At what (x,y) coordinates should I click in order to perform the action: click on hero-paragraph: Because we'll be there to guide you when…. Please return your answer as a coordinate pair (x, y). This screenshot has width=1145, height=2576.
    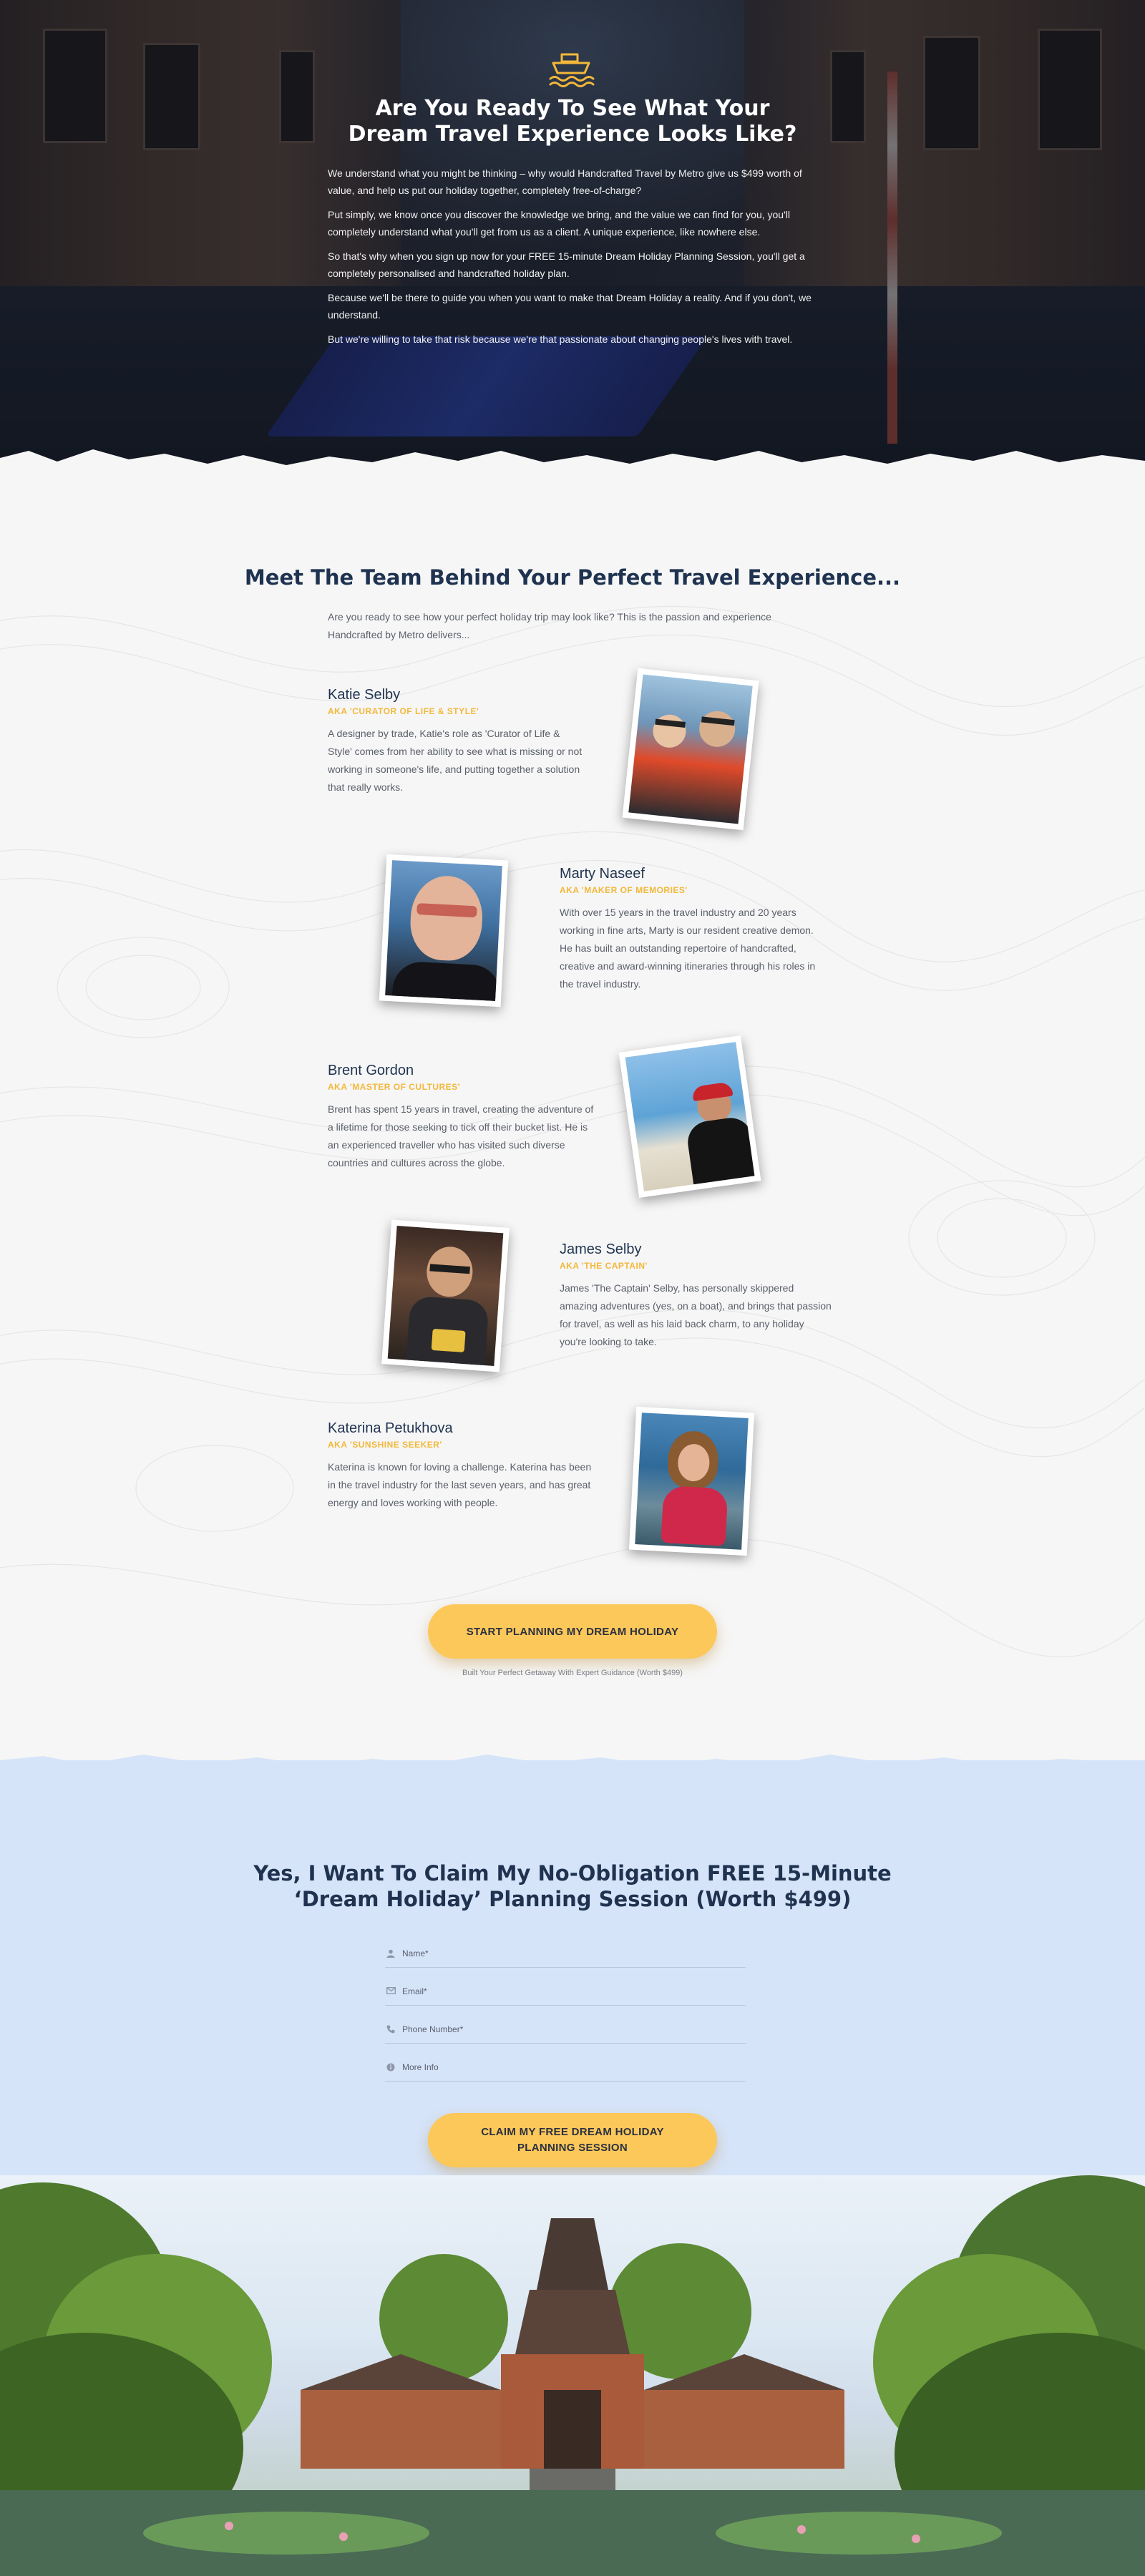
    Looking at the image, I should click on (570, 306).